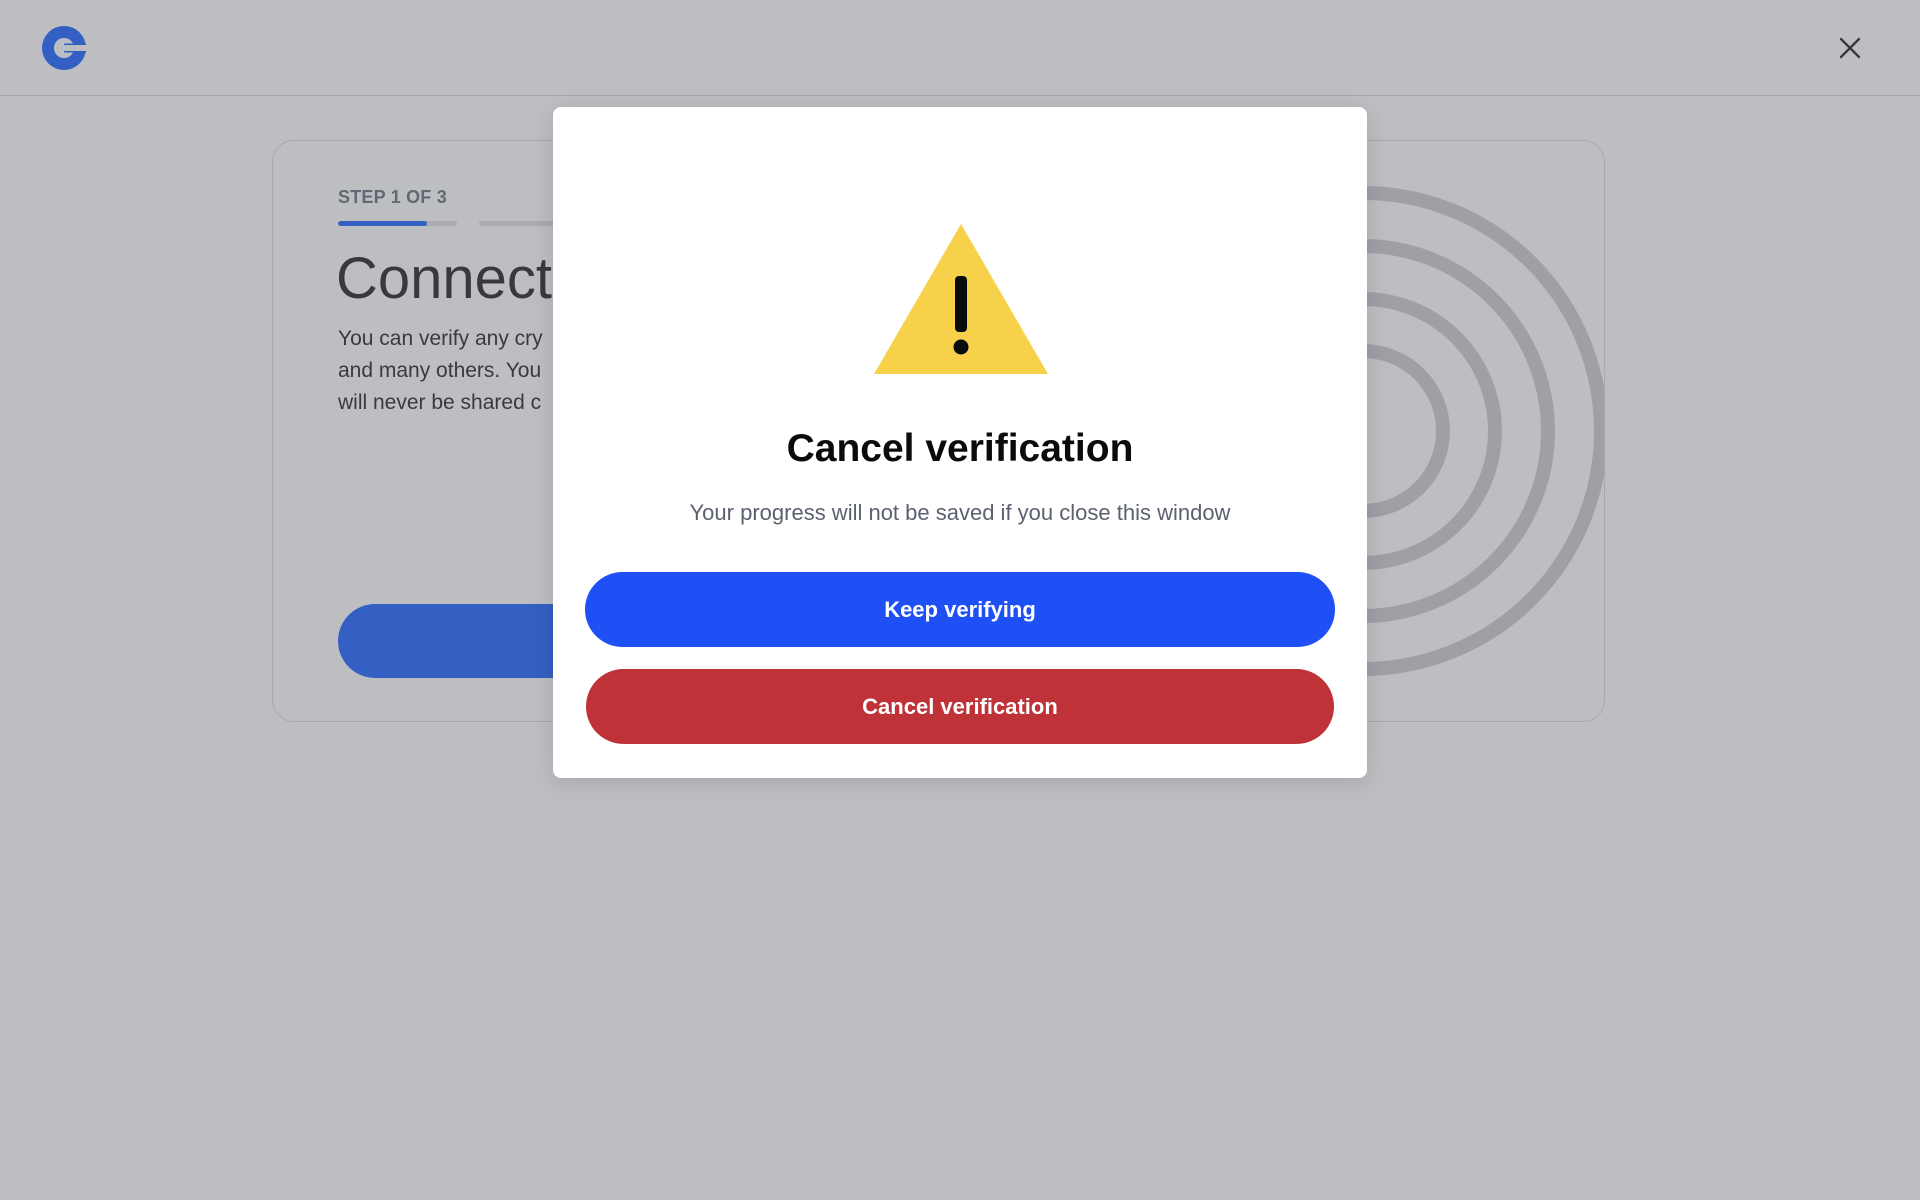 This screenshot has height=1200, width=1920. What do you see at coordinates (960, 609) in the screenshot?
I see `keep-verifying-button: Keep verifying` at bounding box center [960, 609].